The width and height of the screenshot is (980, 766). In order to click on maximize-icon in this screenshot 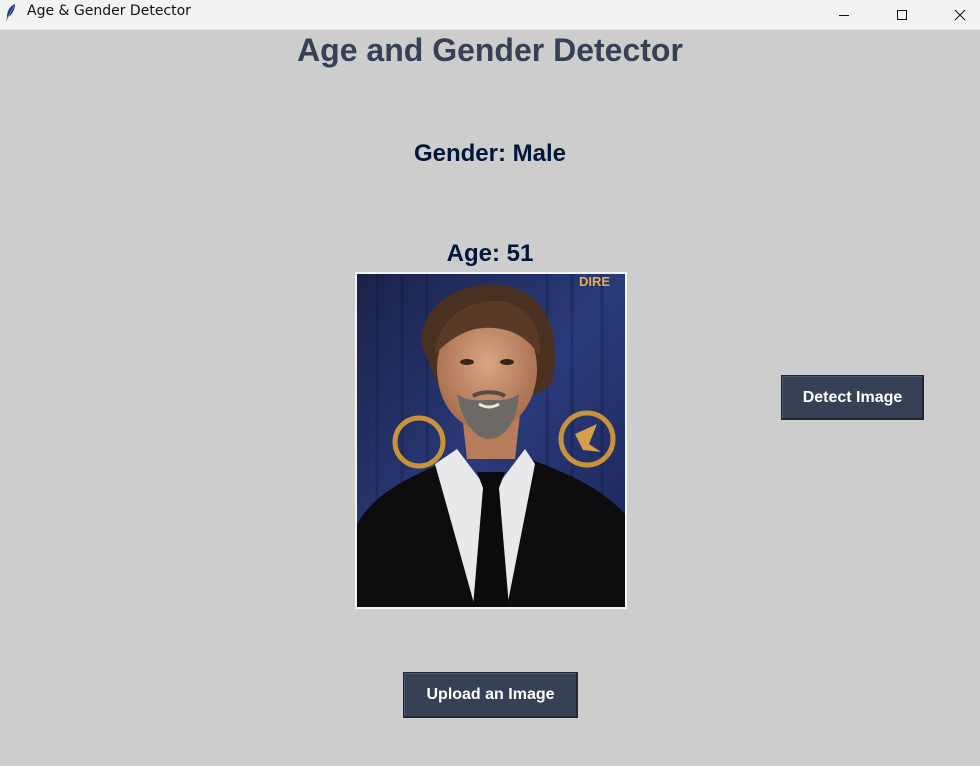, I will do `click(902, 15)`.